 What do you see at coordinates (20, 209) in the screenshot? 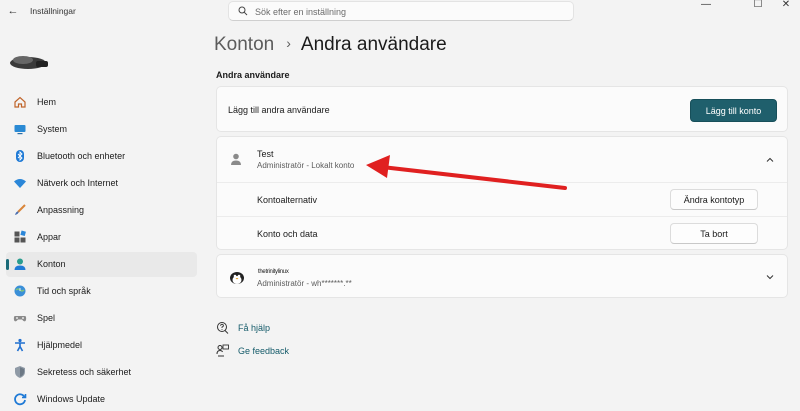
I see `brush-icon` at bounding box center [20, 209].